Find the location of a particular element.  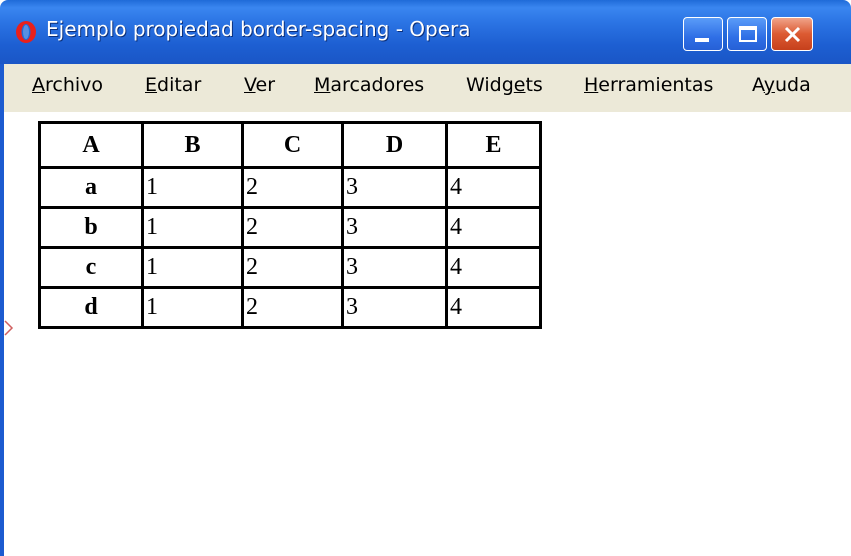

minimize-button is located at coordinates (703, 34).